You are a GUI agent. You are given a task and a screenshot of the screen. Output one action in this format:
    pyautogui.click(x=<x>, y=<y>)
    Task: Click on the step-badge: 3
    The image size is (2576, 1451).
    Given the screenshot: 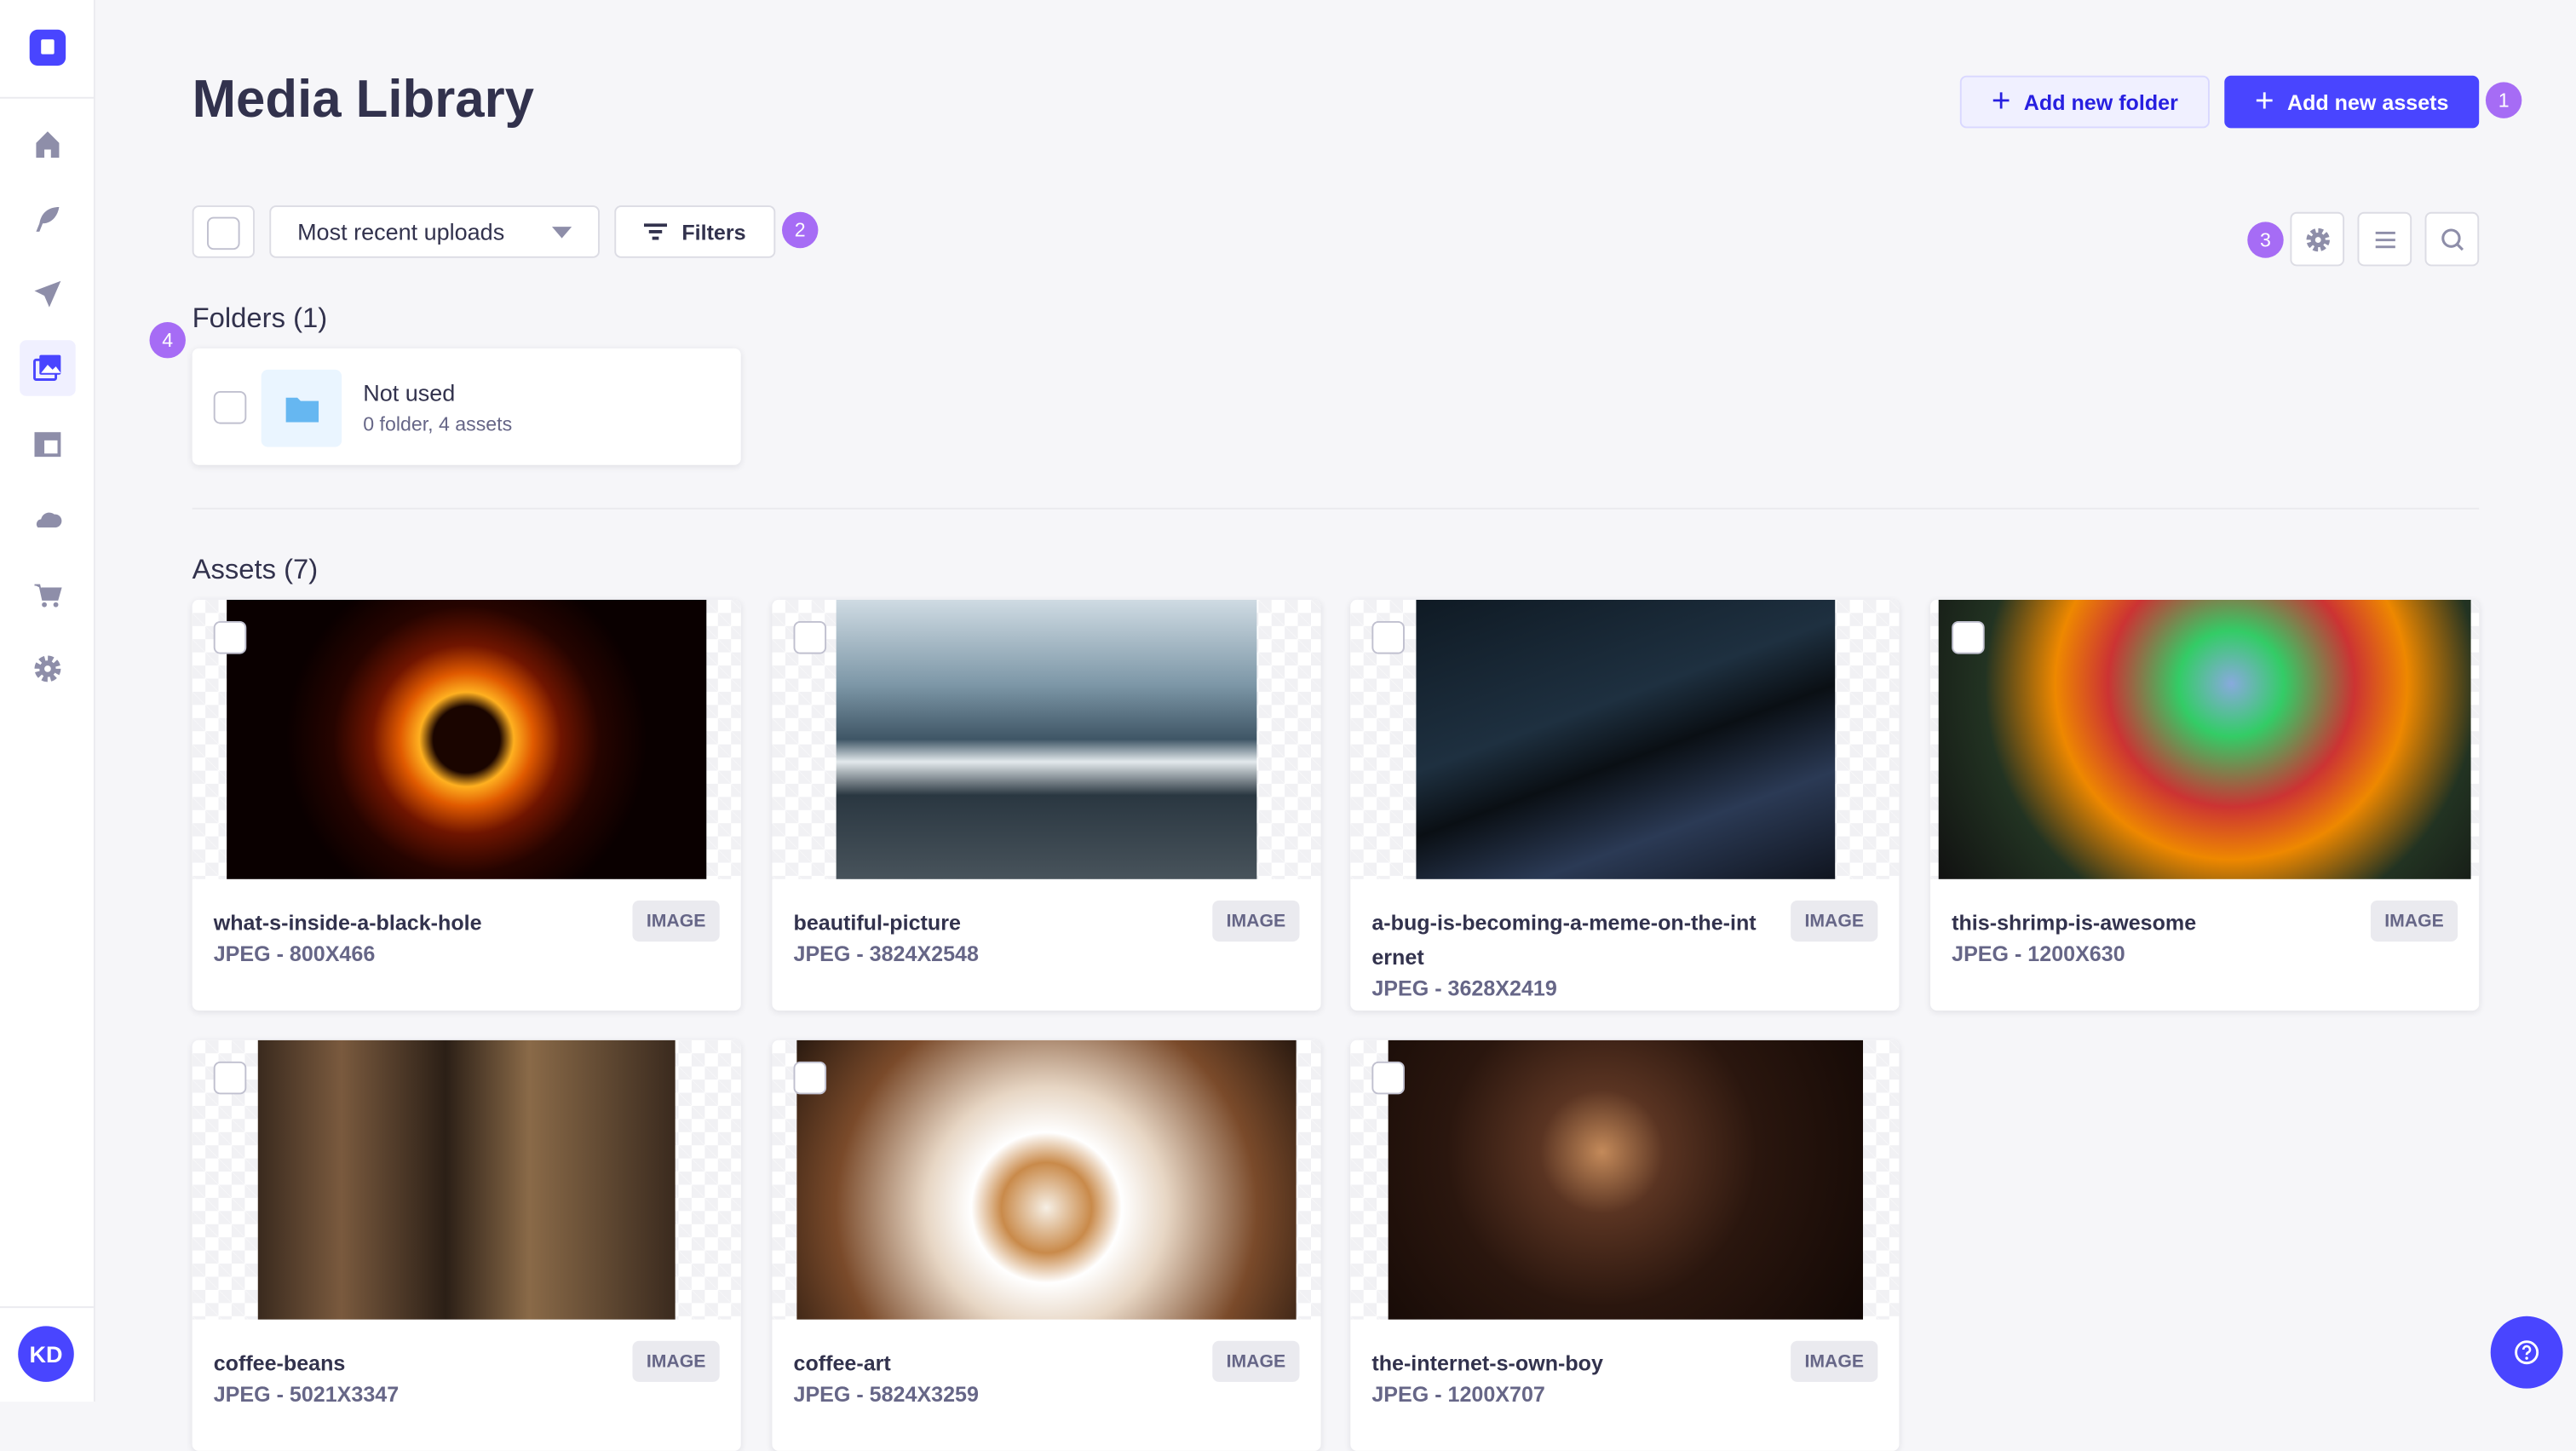 What is the action you would take?
    pyautogui.click(x=2266, y=240)
    